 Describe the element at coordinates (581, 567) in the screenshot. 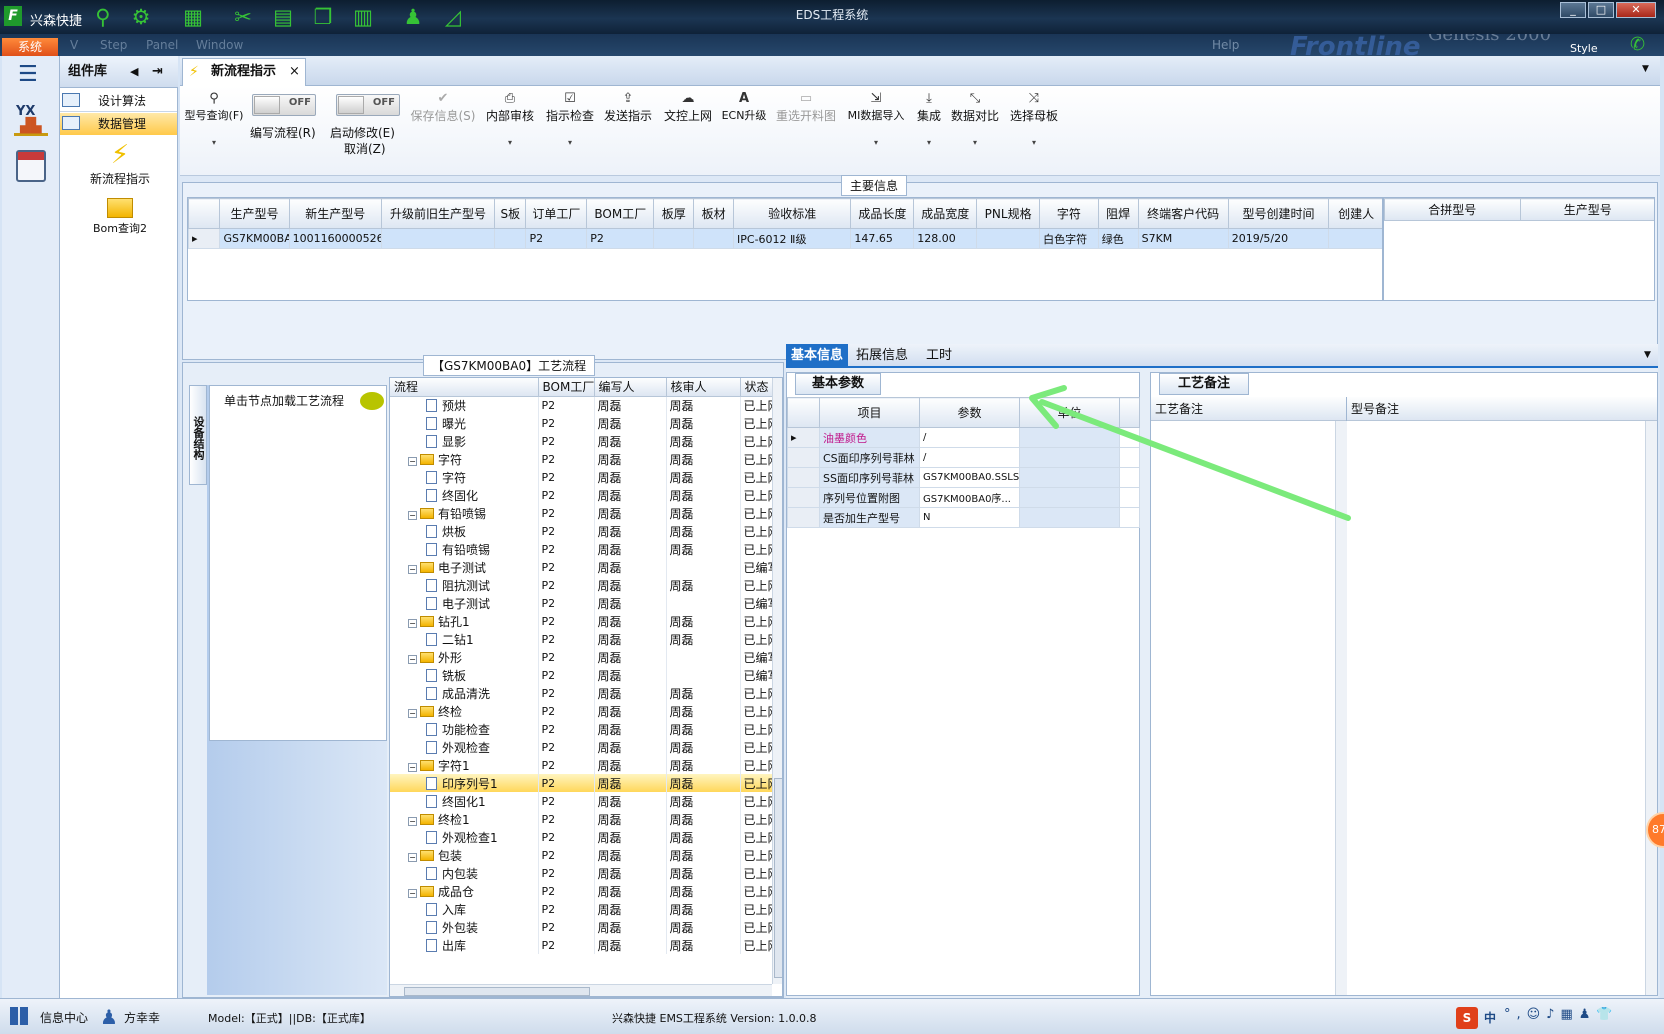

I see `process-row: − 电子测试 P2周磊 已编写` at that location.